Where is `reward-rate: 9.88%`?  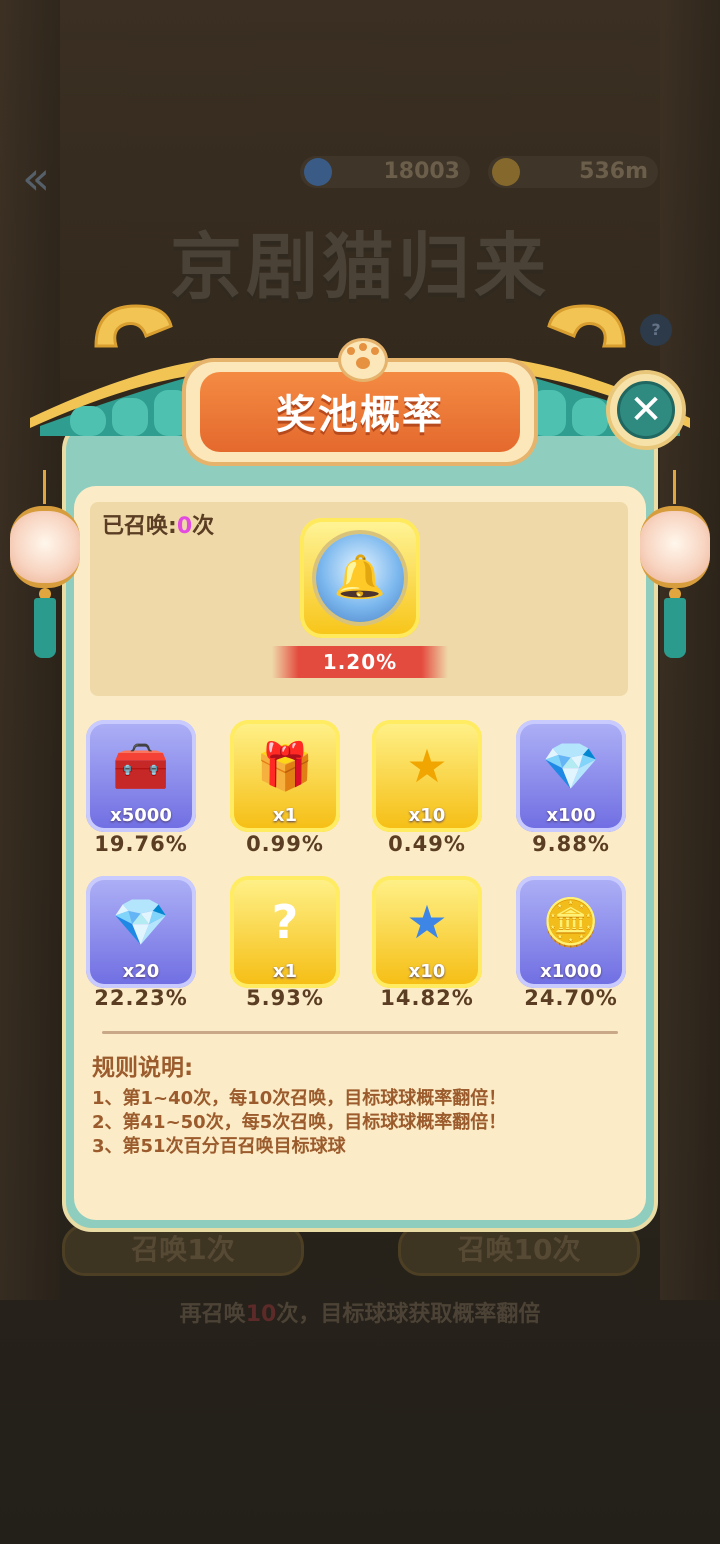
reward-rate: 9.88% is located at coordinates (571, 844).